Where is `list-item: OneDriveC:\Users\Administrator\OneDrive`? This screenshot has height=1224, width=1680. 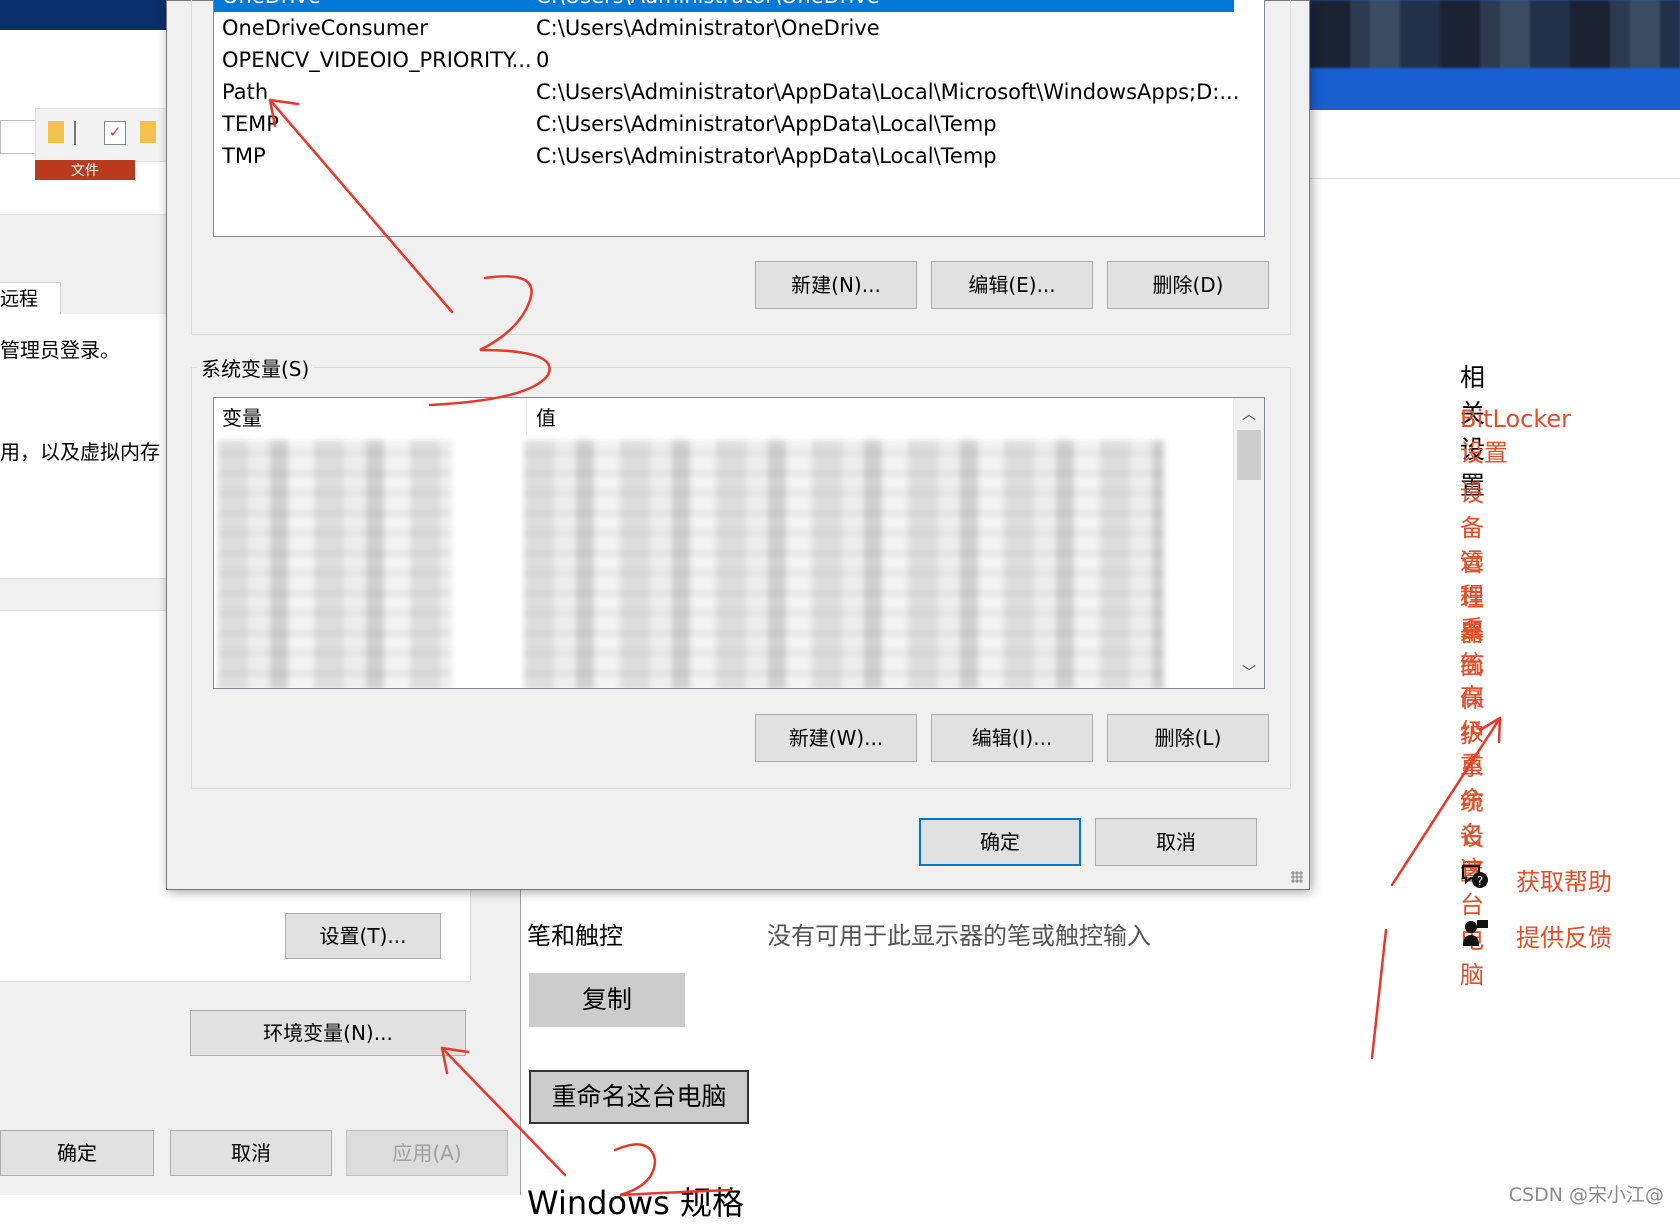 list-item: OneDriveC:\Users\Administrator\OneDrive is located at coordinates (724, 6).